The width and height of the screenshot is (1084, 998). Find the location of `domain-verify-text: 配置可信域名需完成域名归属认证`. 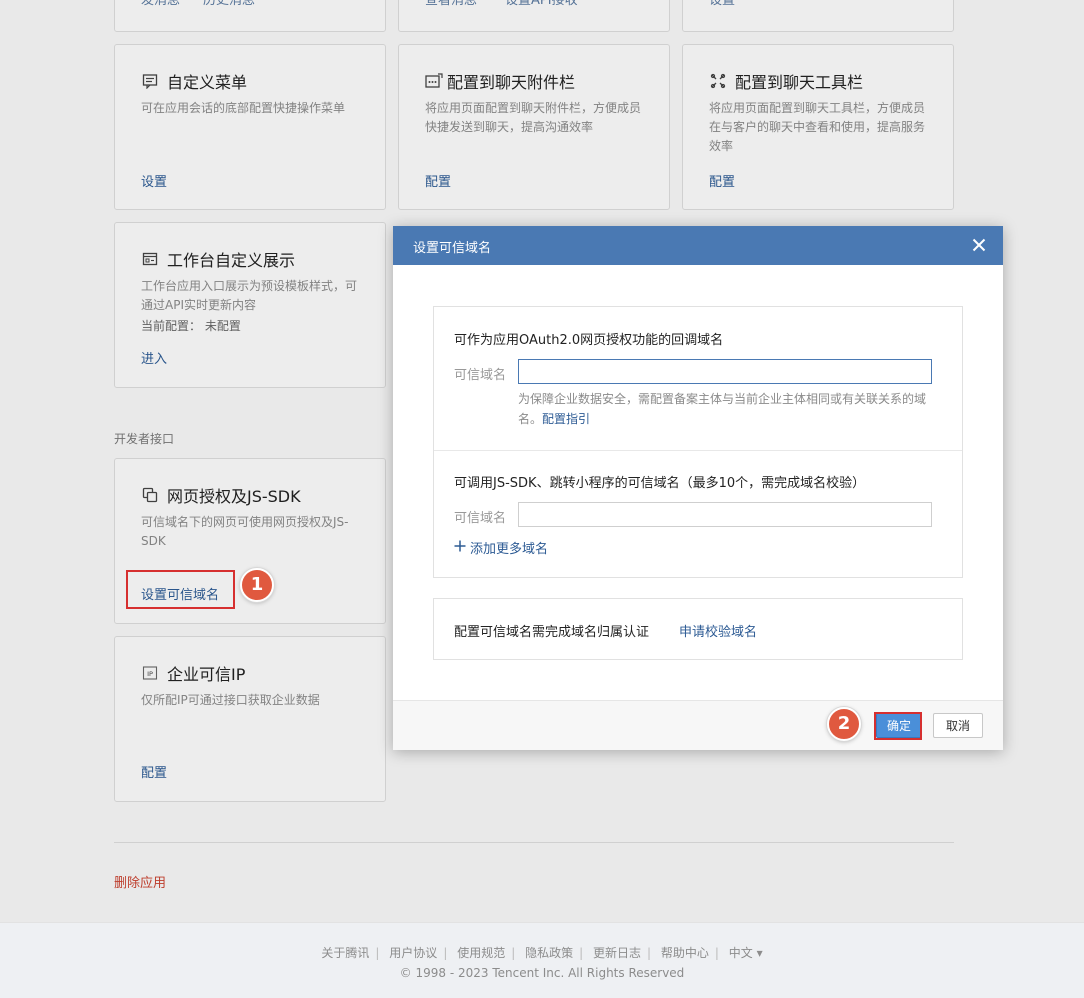

domain-verify-text: 配置可信域名需完成域名归属认证 is located at coordinates (552, 632).